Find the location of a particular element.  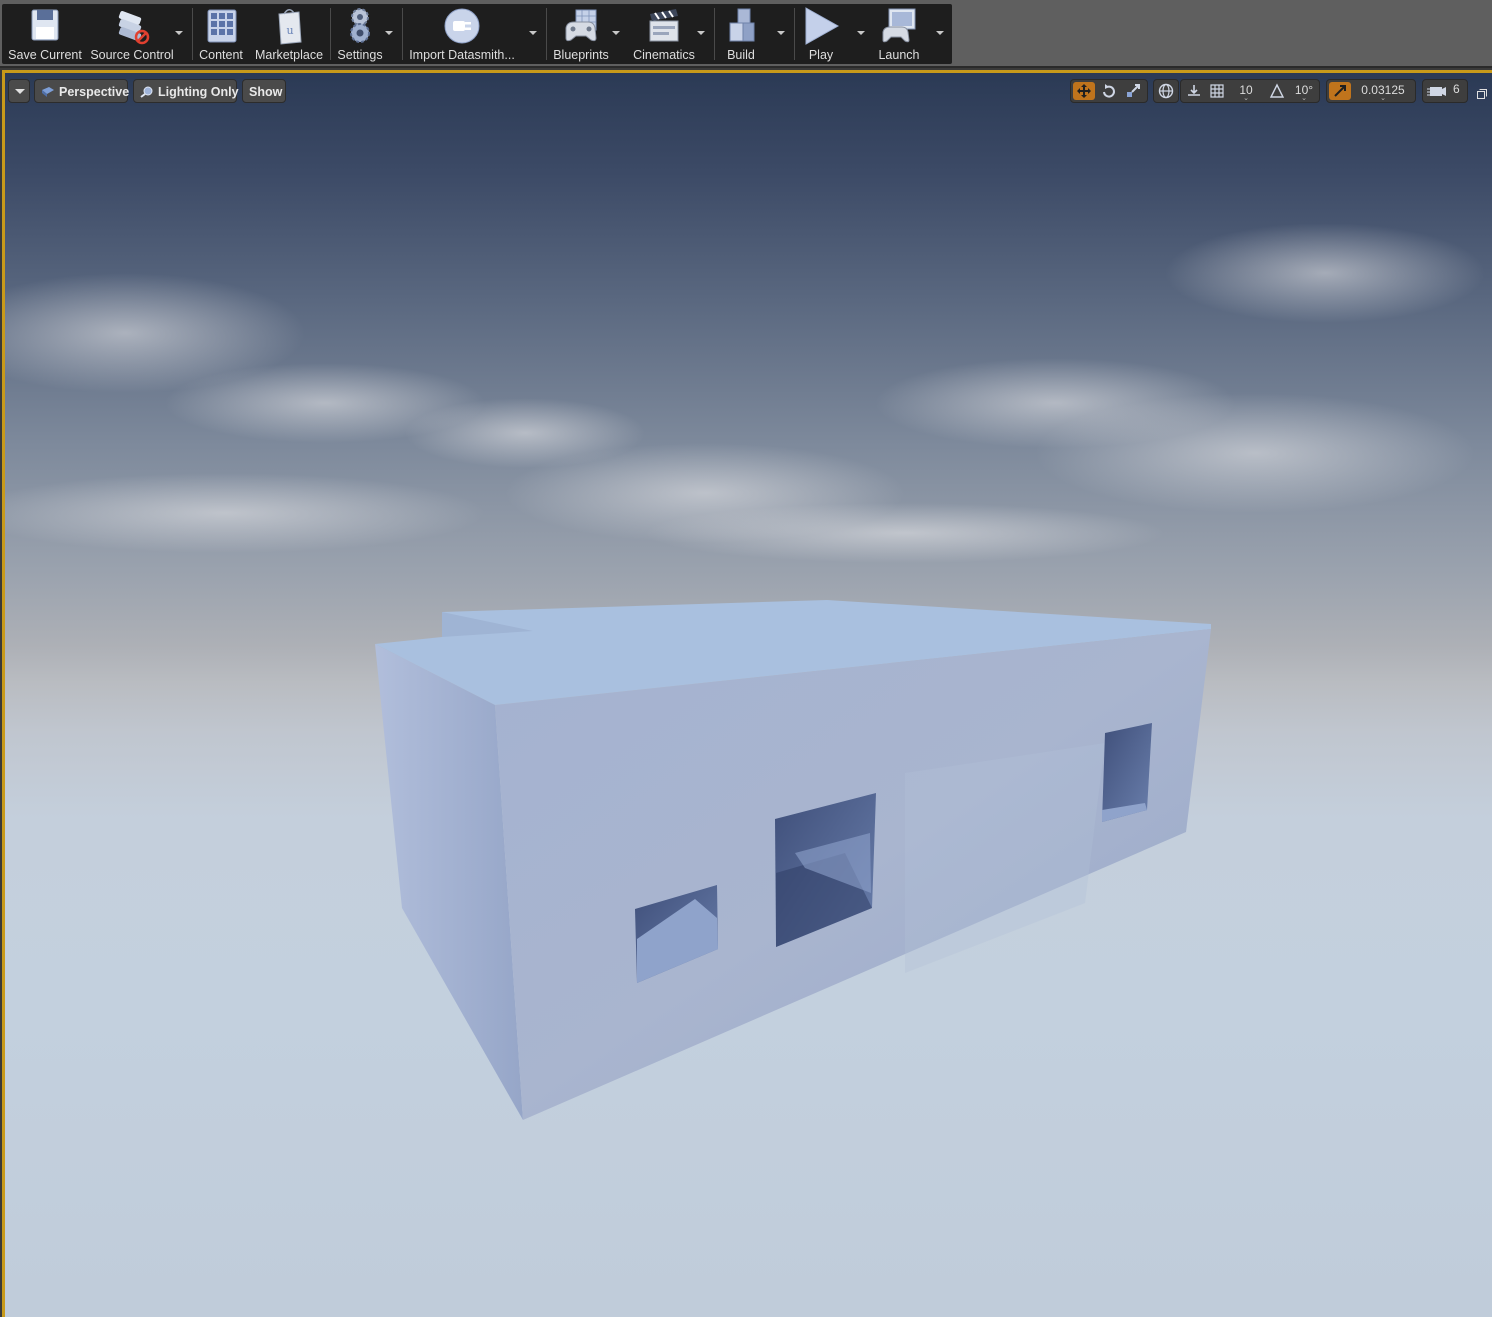

svg-text: u is located at coordinates (289, 30).